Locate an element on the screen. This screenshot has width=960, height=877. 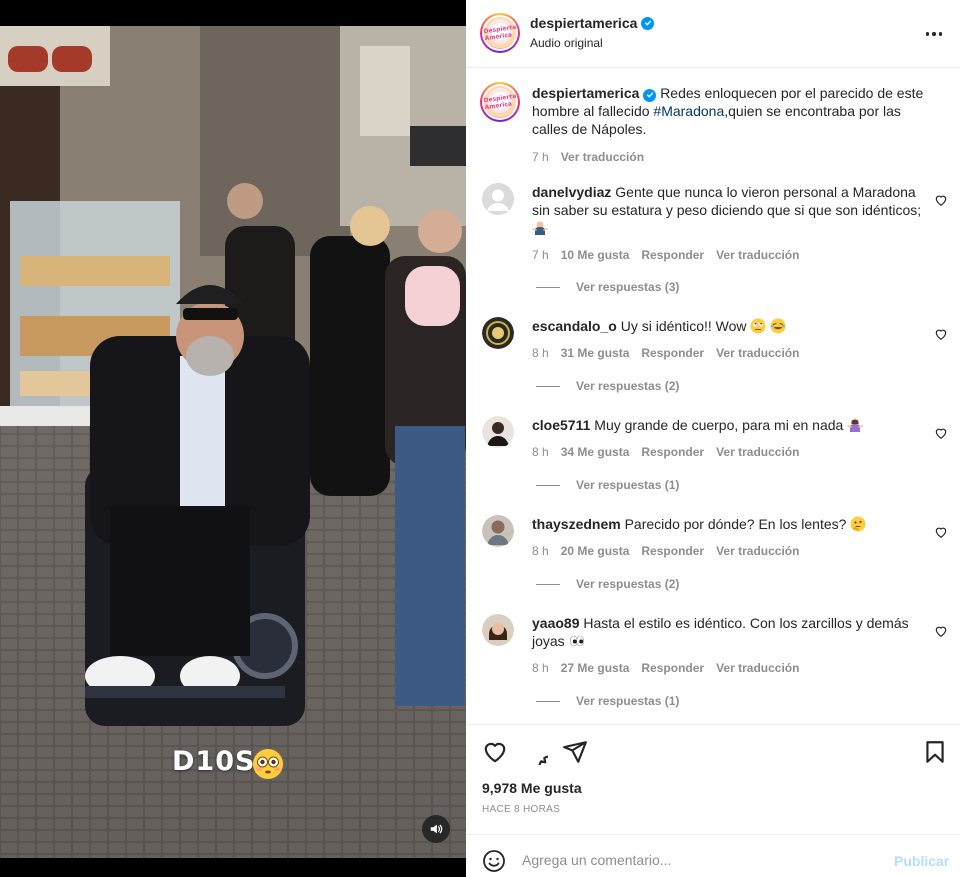
emoji-picker-icon is located at coordinates (494, 861).